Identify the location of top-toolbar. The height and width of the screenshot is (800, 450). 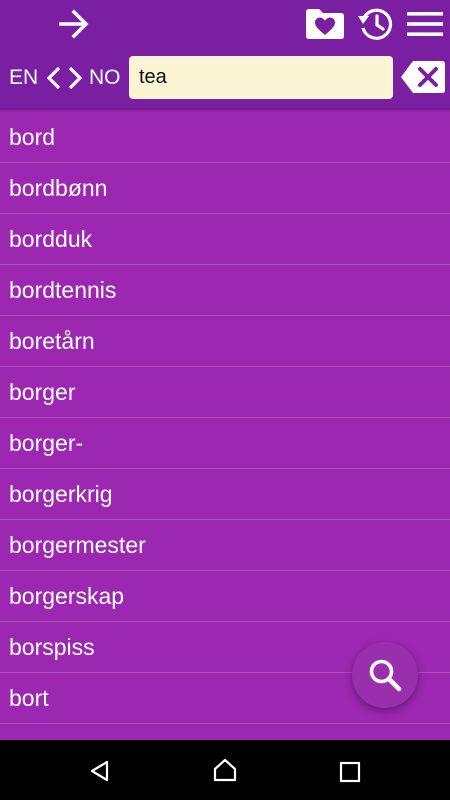
(225, 24).